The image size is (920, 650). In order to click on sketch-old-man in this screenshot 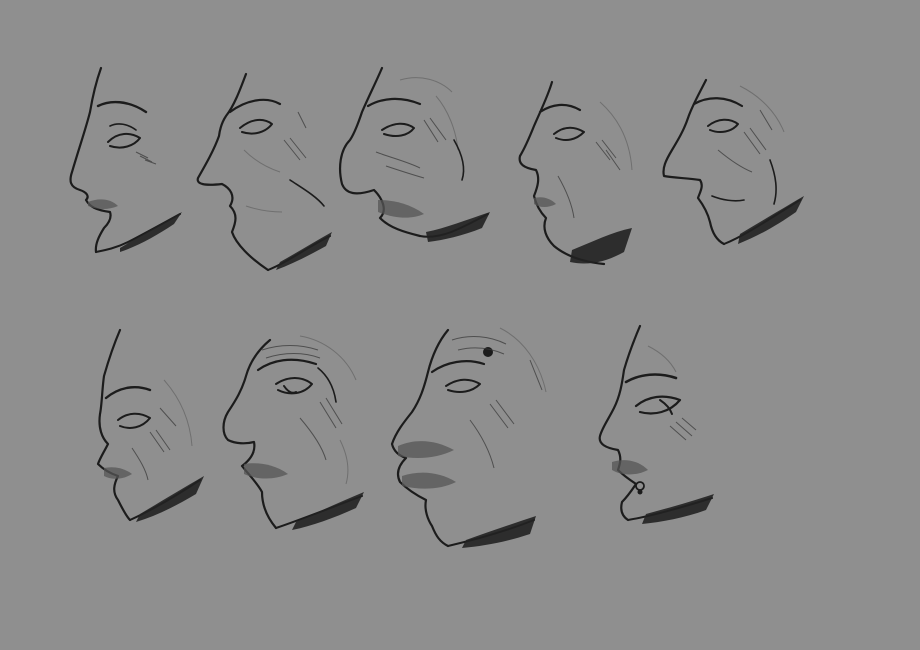, I will do `click(414, 154)`.